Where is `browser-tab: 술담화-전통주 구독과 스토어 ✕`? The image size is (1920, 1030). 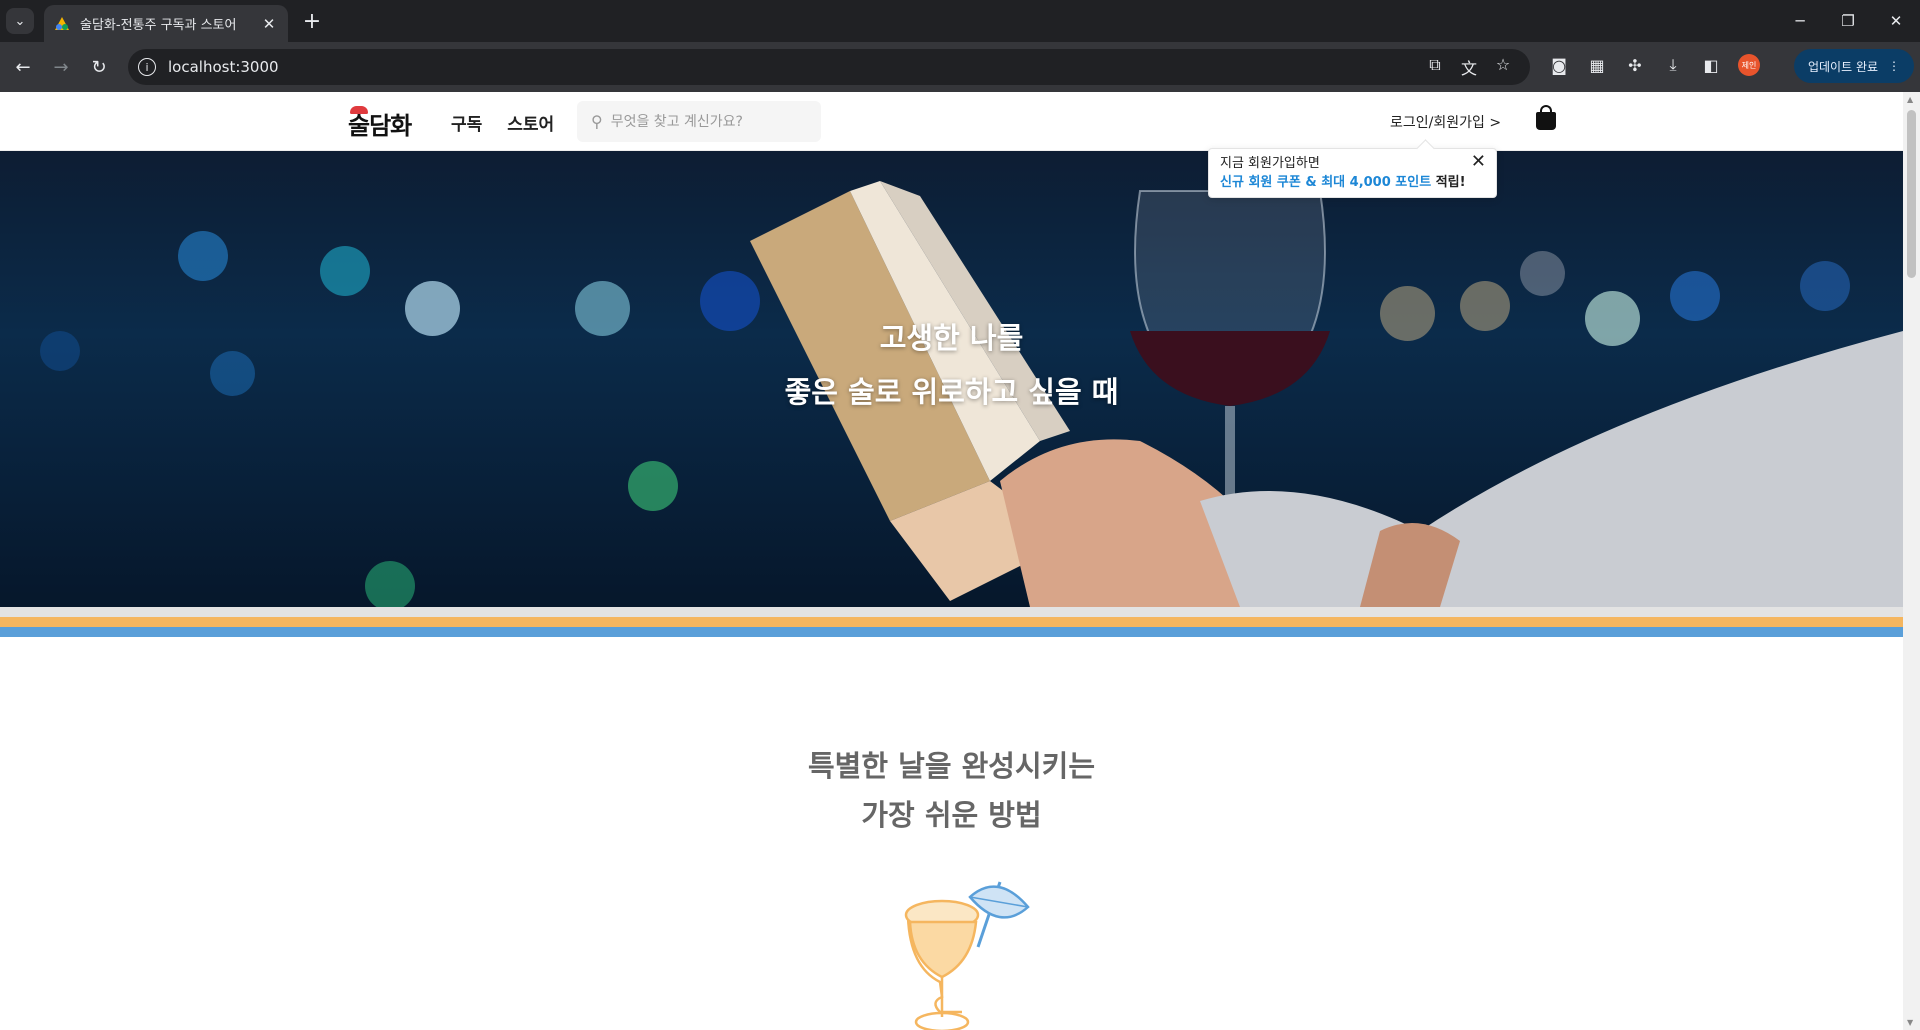
browser-tab: 술담화-전통주 구독과 스토어 ✕ is located at coordinates (166, 23).